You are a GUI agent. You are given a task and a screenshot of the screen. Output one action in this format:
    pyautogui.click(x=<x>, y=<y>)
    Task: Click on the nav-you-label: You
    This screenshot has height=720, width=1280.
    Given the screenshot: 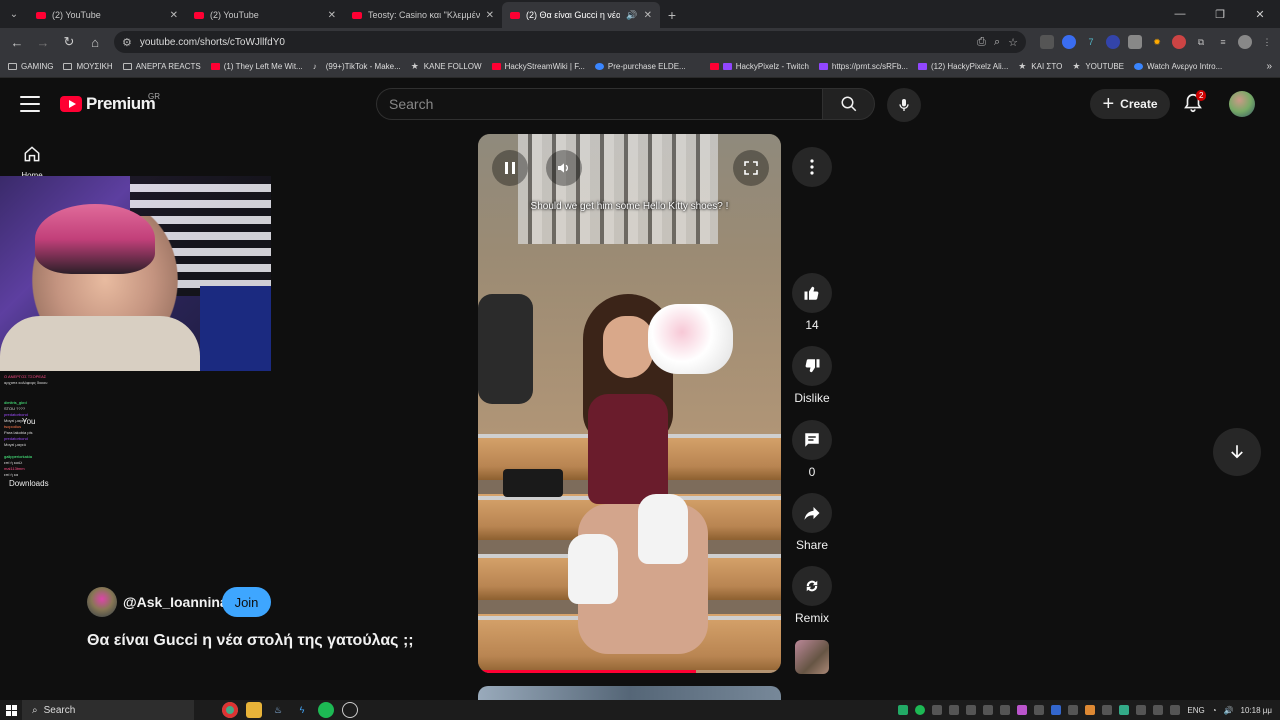 What is the action you would take?
    pyautogui.click(x=29, y=421)
    